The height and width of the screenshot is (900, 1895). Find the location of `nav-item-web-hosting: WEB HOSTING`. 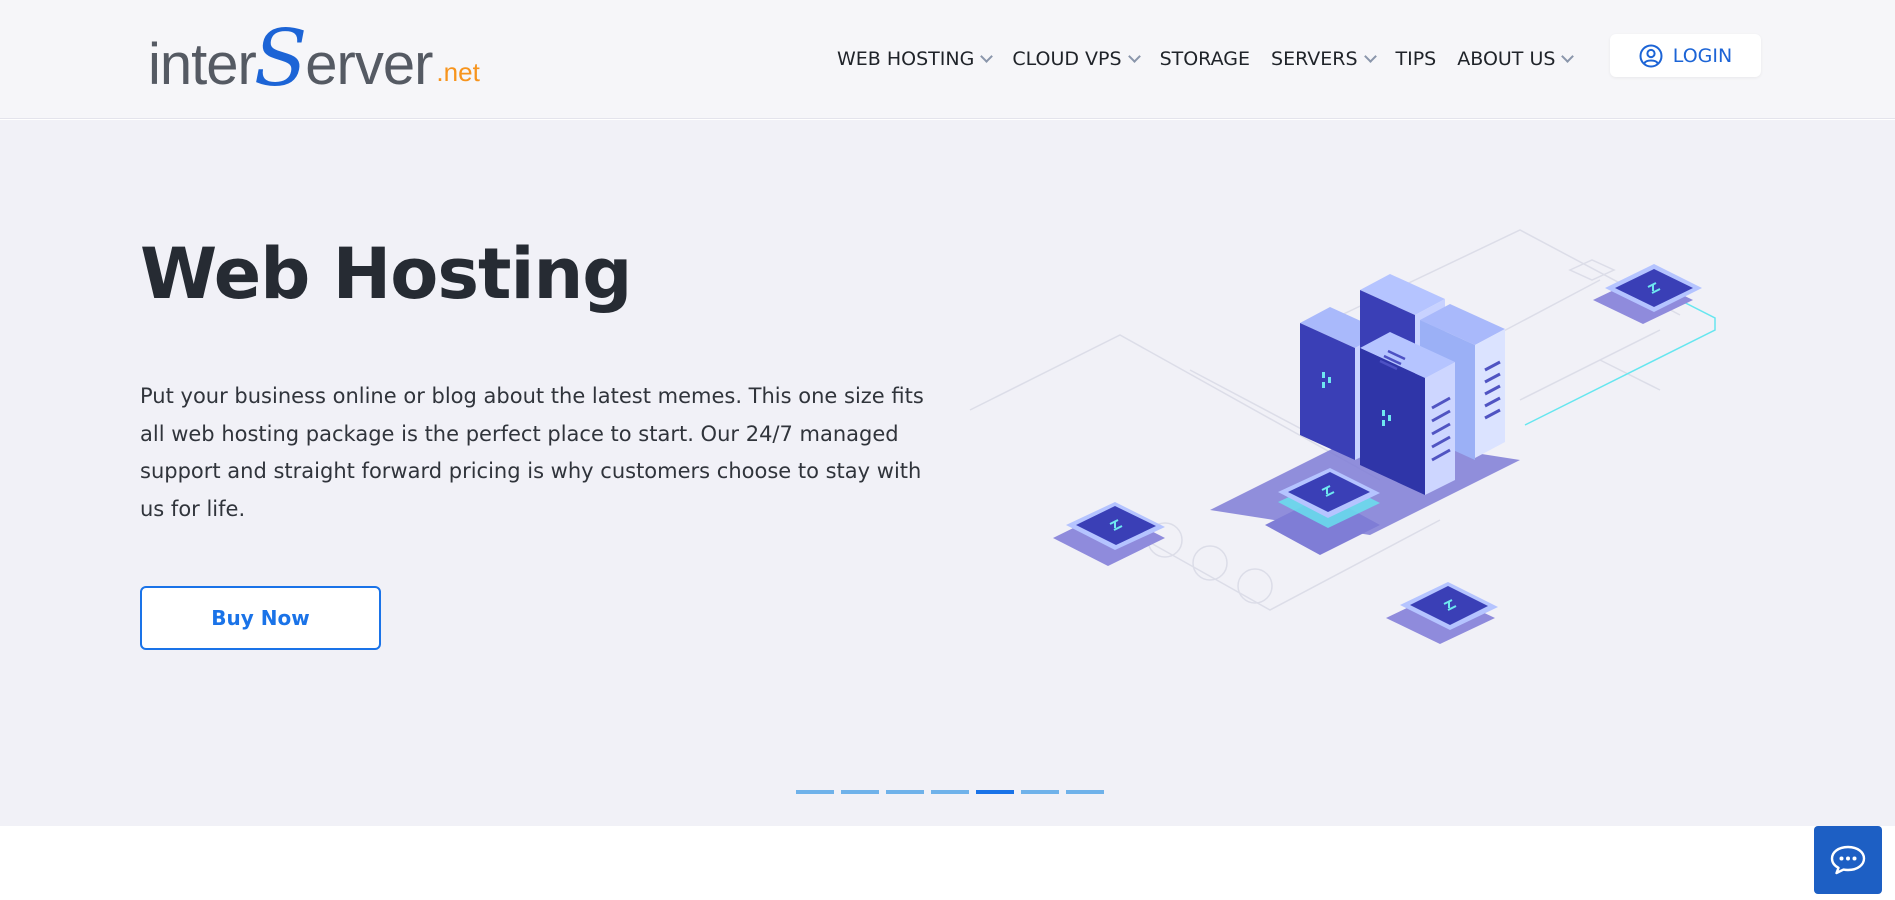

nav-item-web-hosting: WEB HOSTING is located at coordinates (915, 59).